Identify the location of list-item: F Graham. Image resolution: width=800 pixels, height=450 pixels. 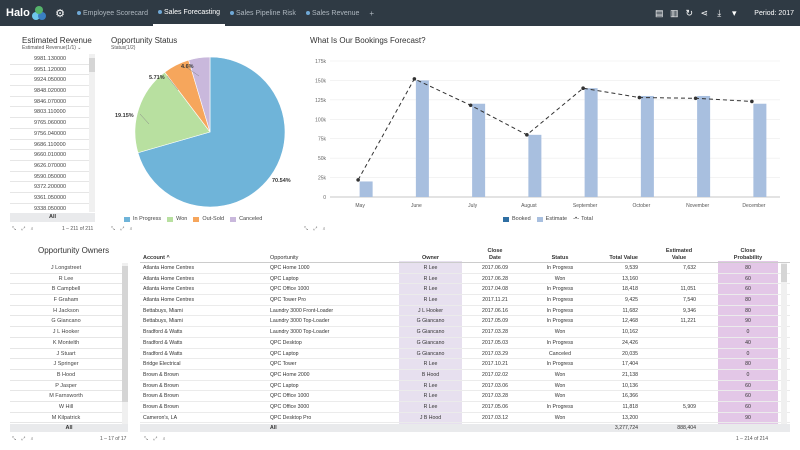
(66, 300).